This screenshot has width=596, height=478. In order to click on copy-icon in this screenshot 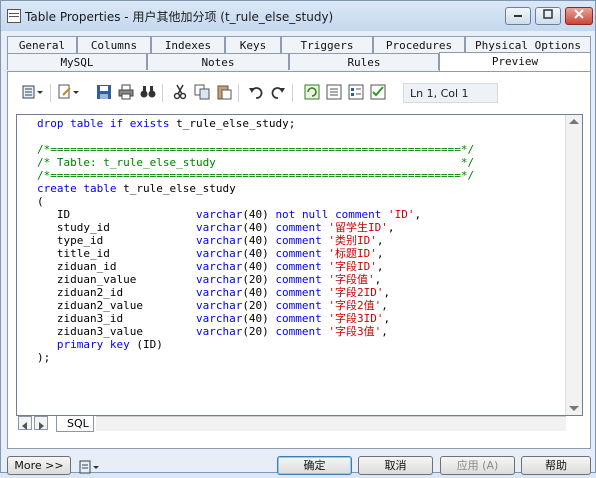, I will do `click(202, 92)`.